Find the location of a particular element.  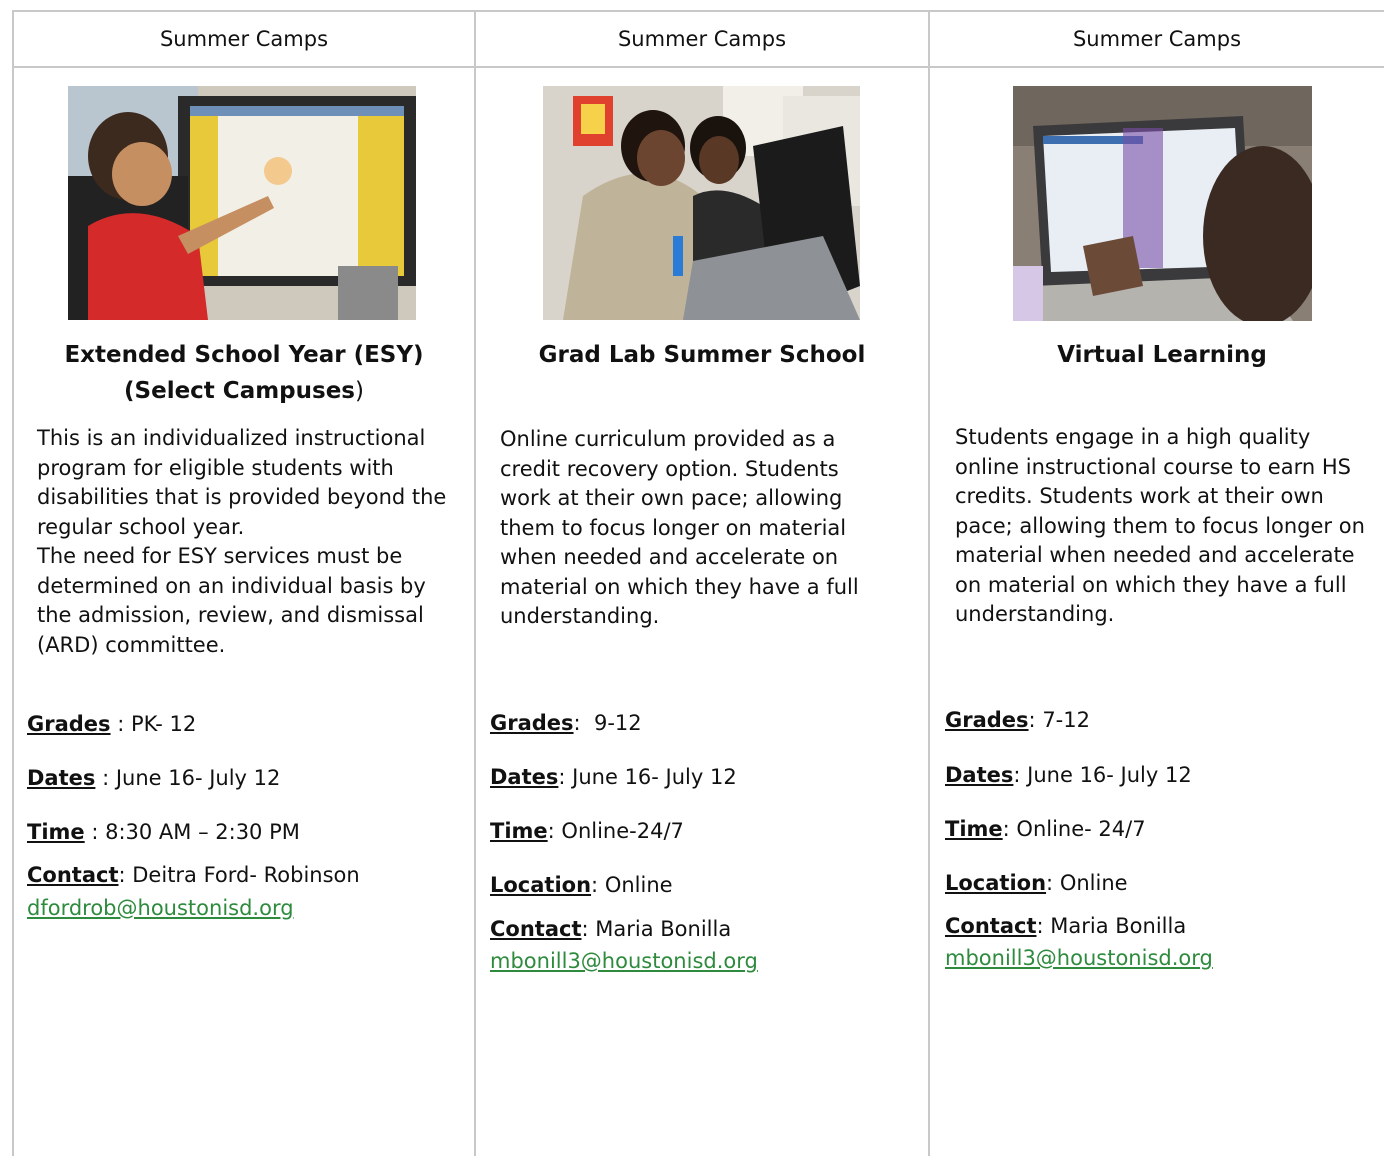

esy-dates-label: Dates is located at coordinates (61, 778).